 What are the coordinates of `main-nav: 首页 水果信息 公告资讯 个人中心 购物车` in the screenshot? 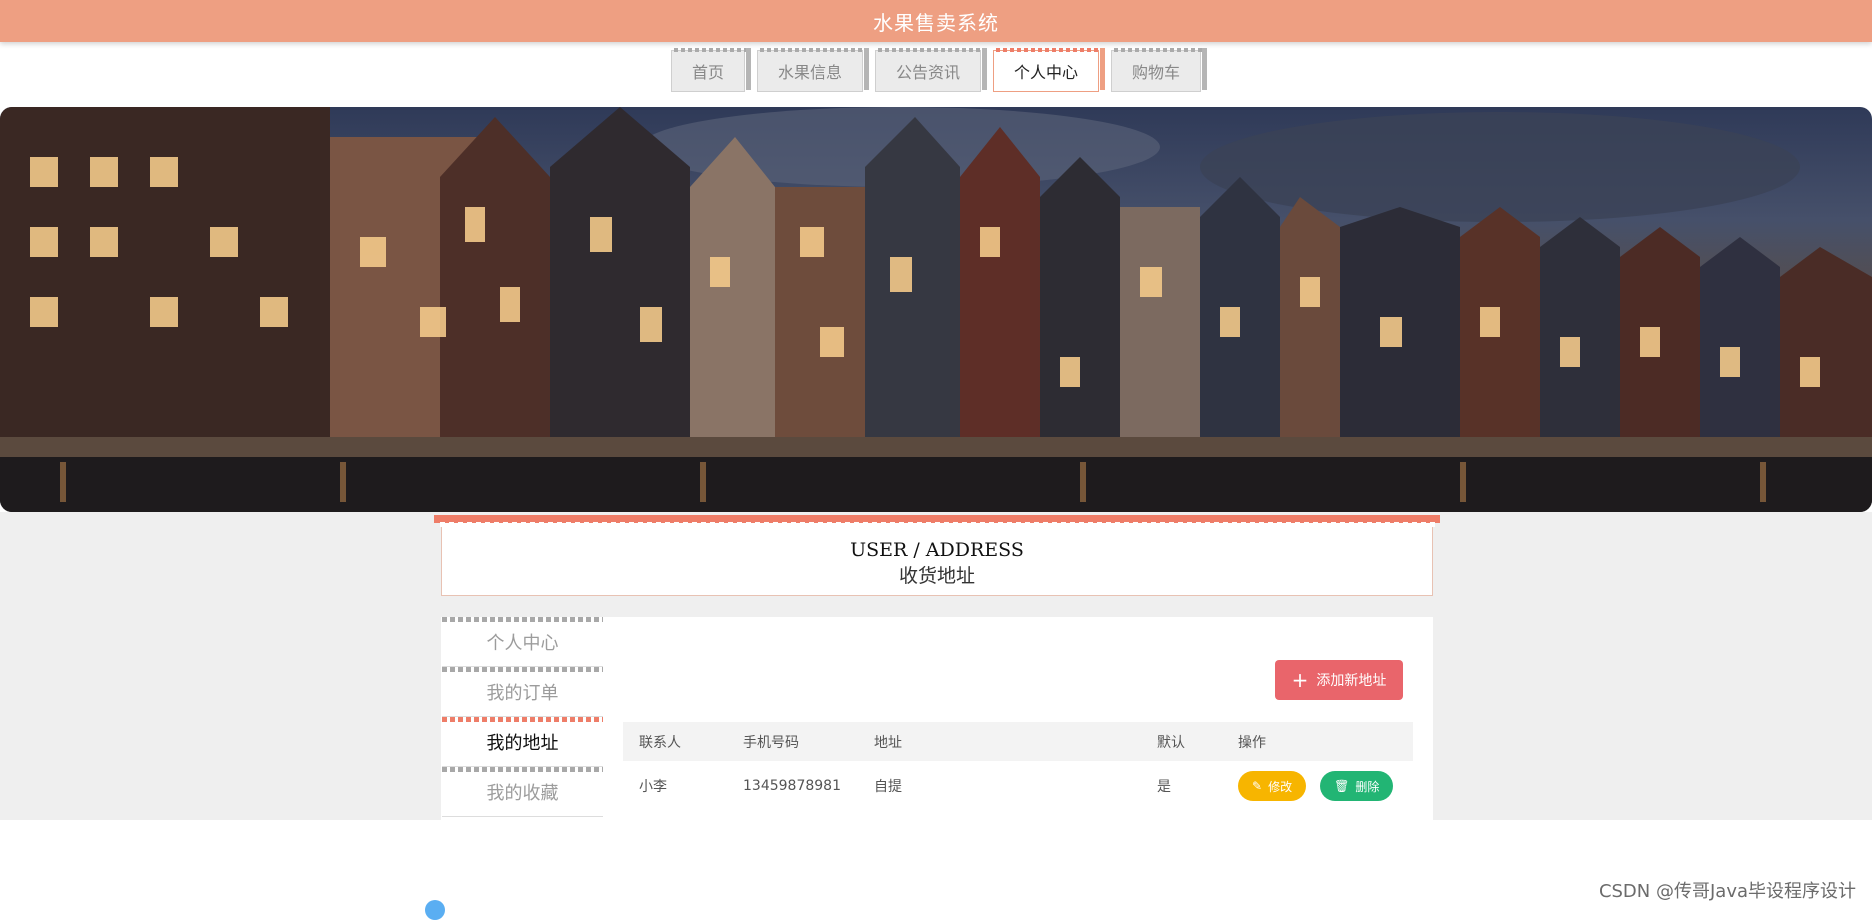 It's located at (936, 70).